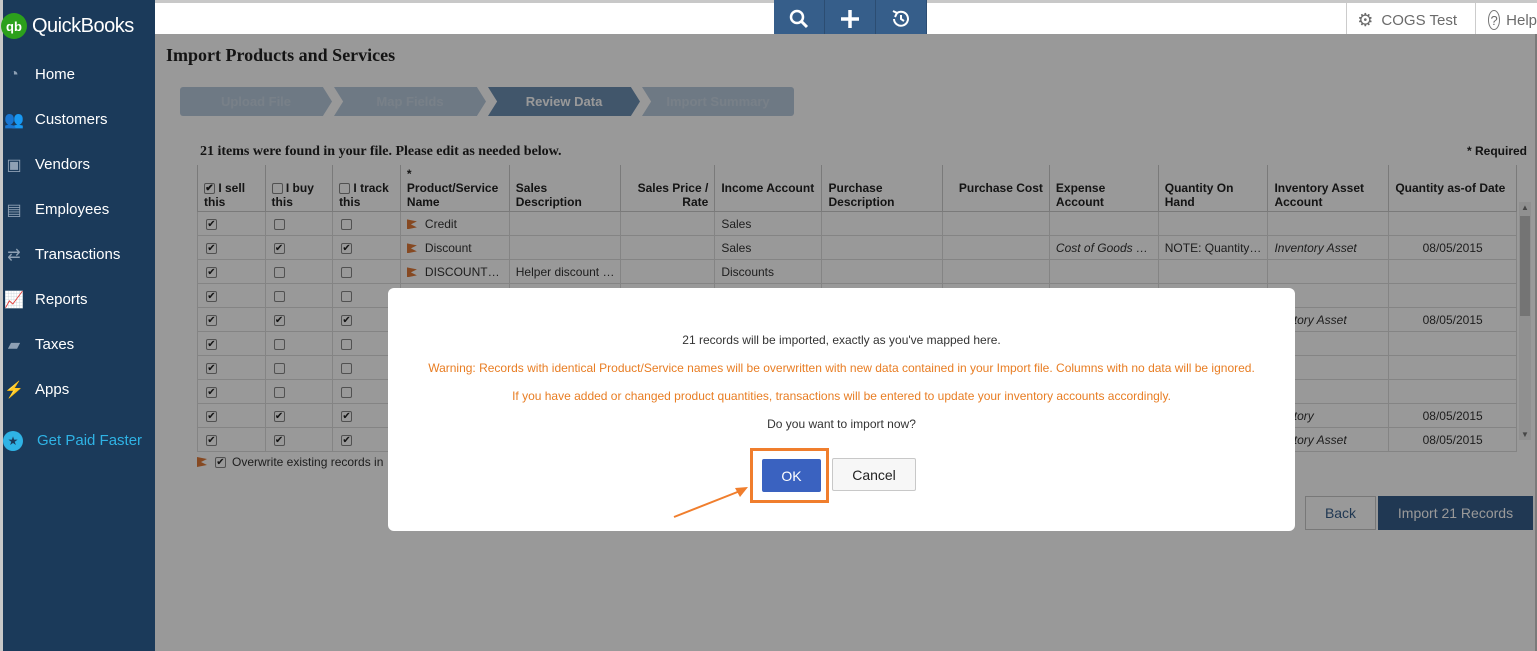  I want to click on sidebar-item-customers: 👥 Customers, so click(79, 119).